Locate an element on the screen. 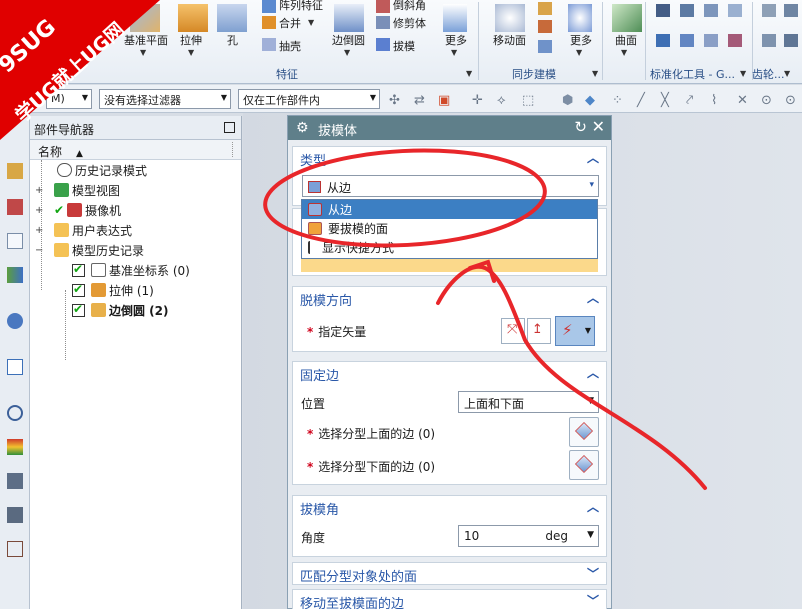 The height and width of the screenshot is (609, 802). snap-icon-8: ⁘ is located at coordinates (617, 100).